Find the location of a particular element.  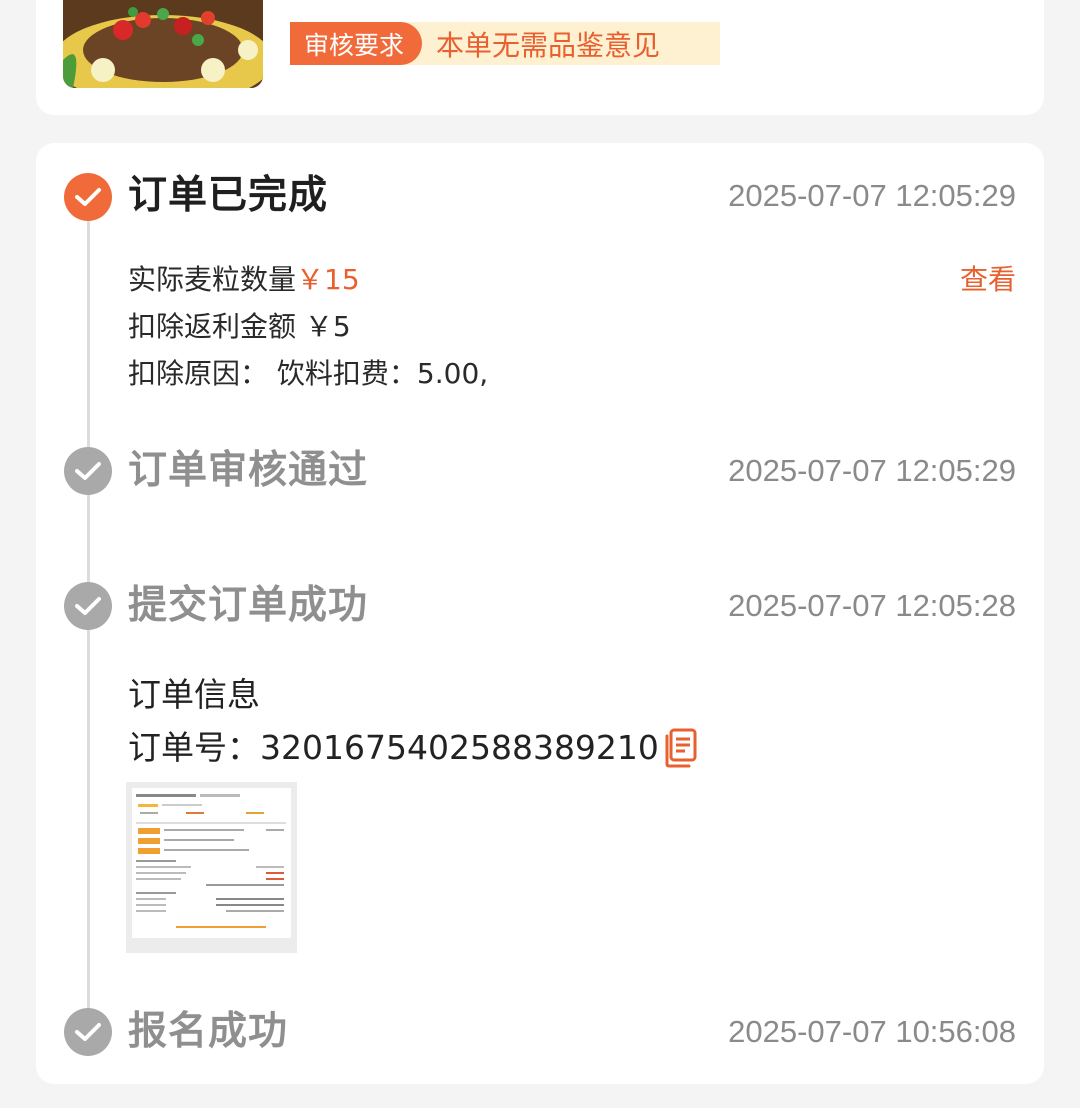

deduct-reason-label: 扣除原因： is located at coordinates (198, 373).